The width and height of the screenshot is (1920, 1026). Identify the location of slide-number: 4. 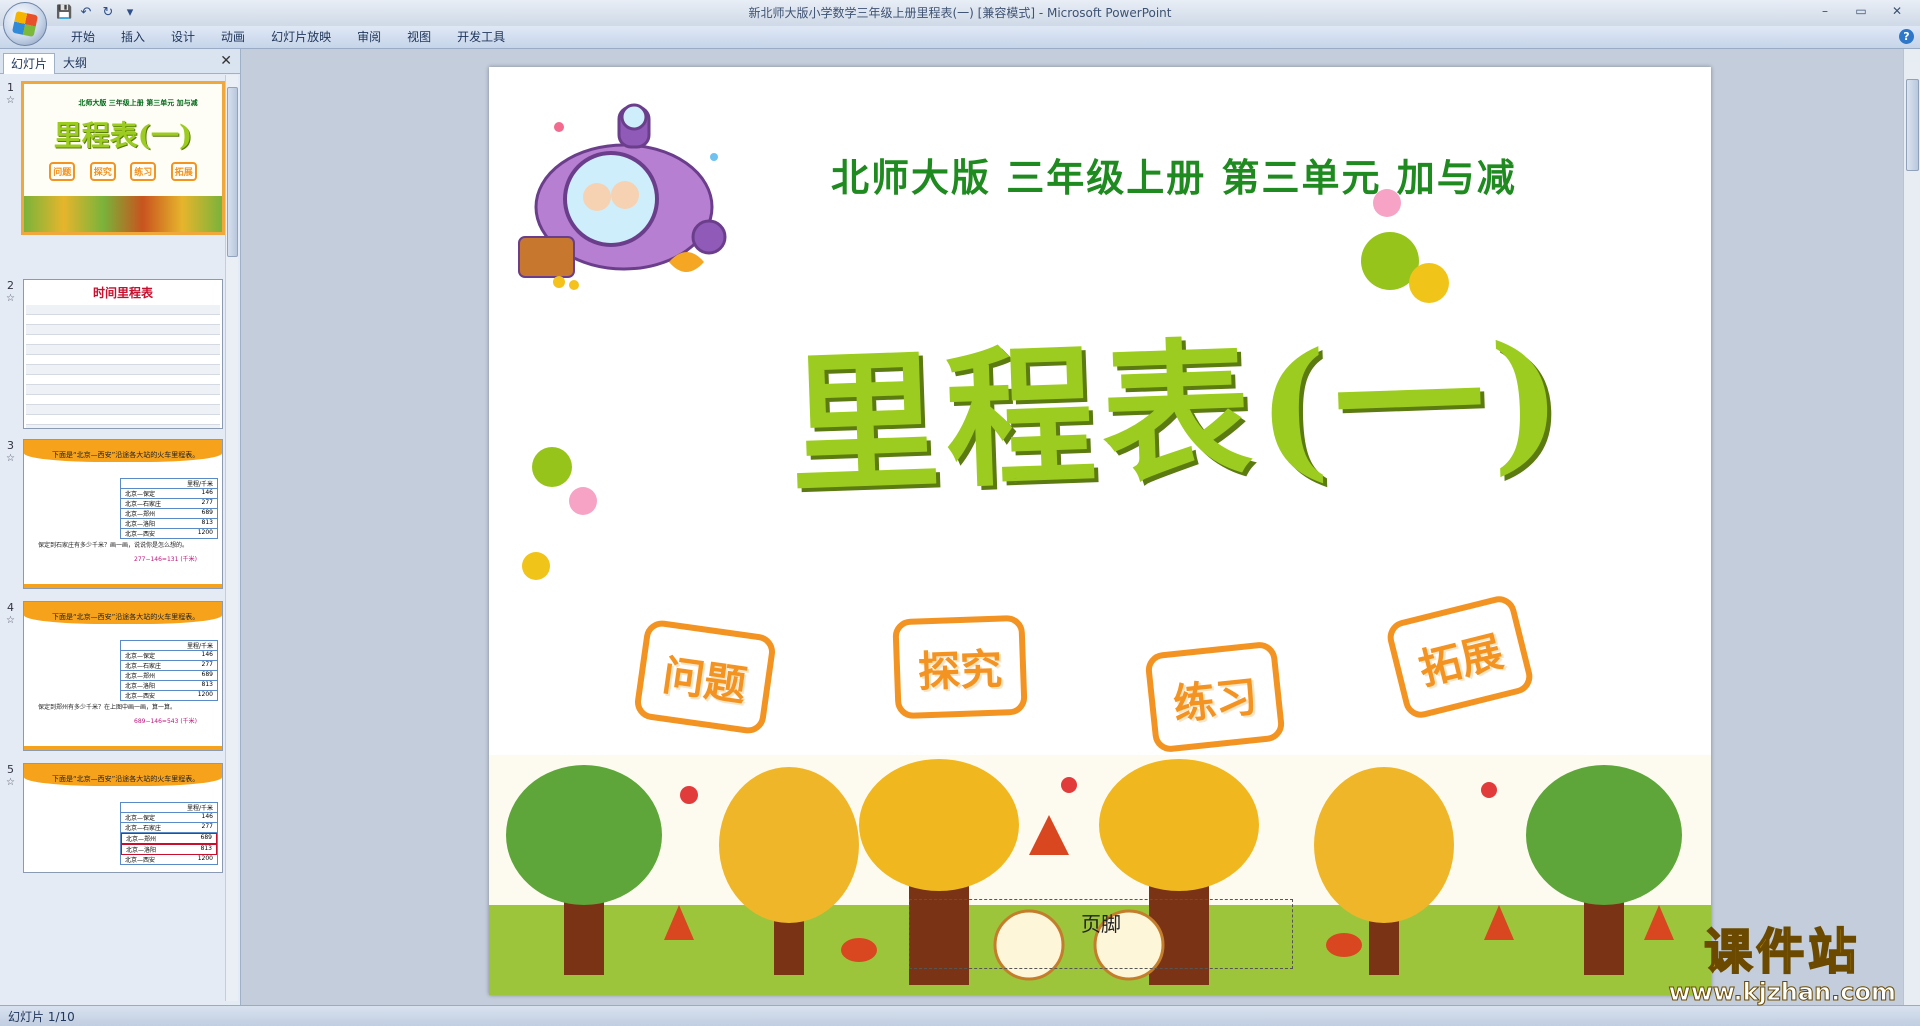
(10, 607).